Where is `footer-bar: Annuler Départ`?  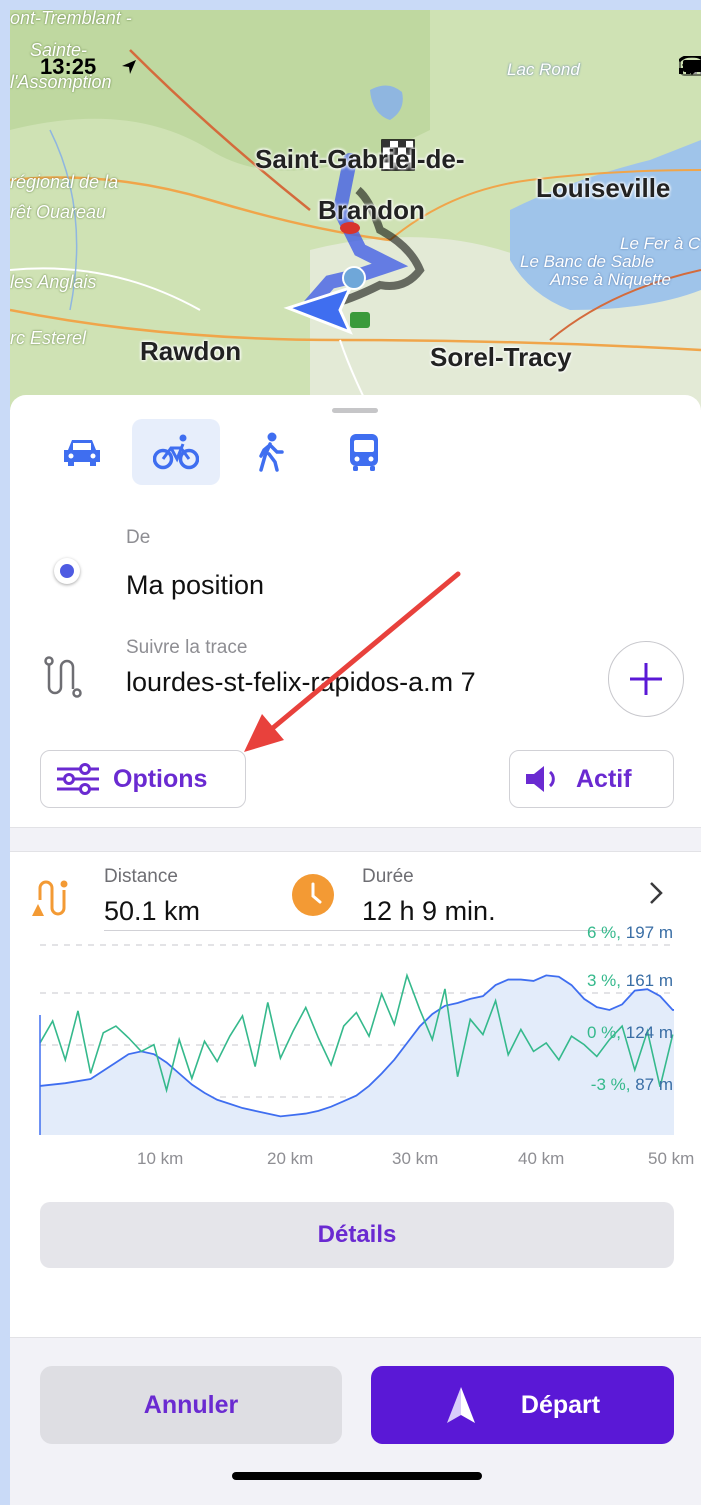
footer-bar: Annuler Départ is located at coordinates (355, 1421).